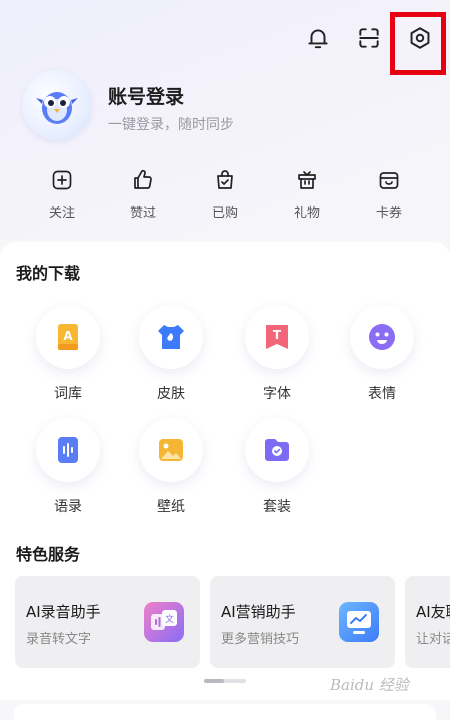 The height and width of the screenshot is (720, 450). Describe the element at coordinates (48, 273) in the screenshot. I see `downloads-title: 我的下载` at that location.